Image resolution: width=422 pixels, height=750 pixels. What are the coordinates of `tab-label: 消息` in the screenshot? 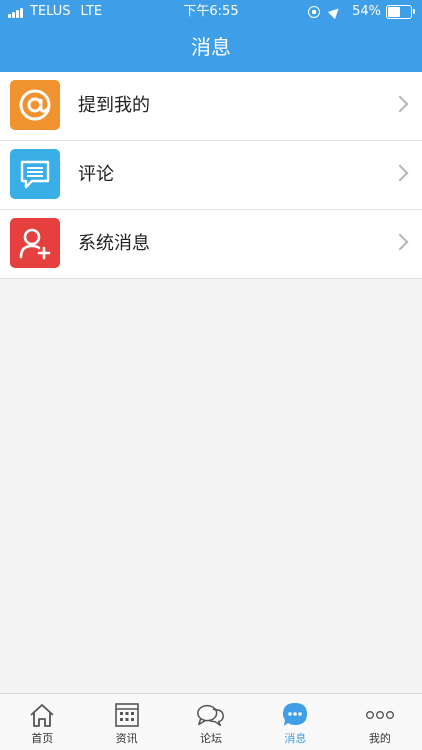 It's located at (295, 738).